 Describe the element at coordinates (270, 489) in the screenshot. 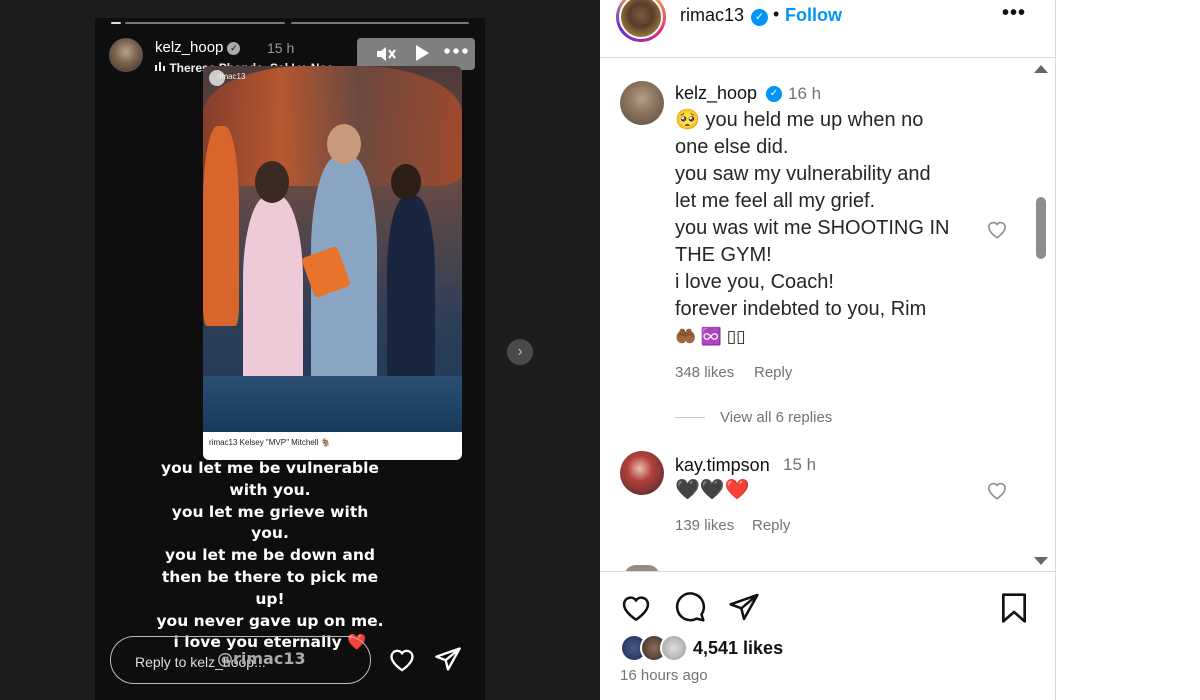

I see `story-text-line: with you.` at that location.